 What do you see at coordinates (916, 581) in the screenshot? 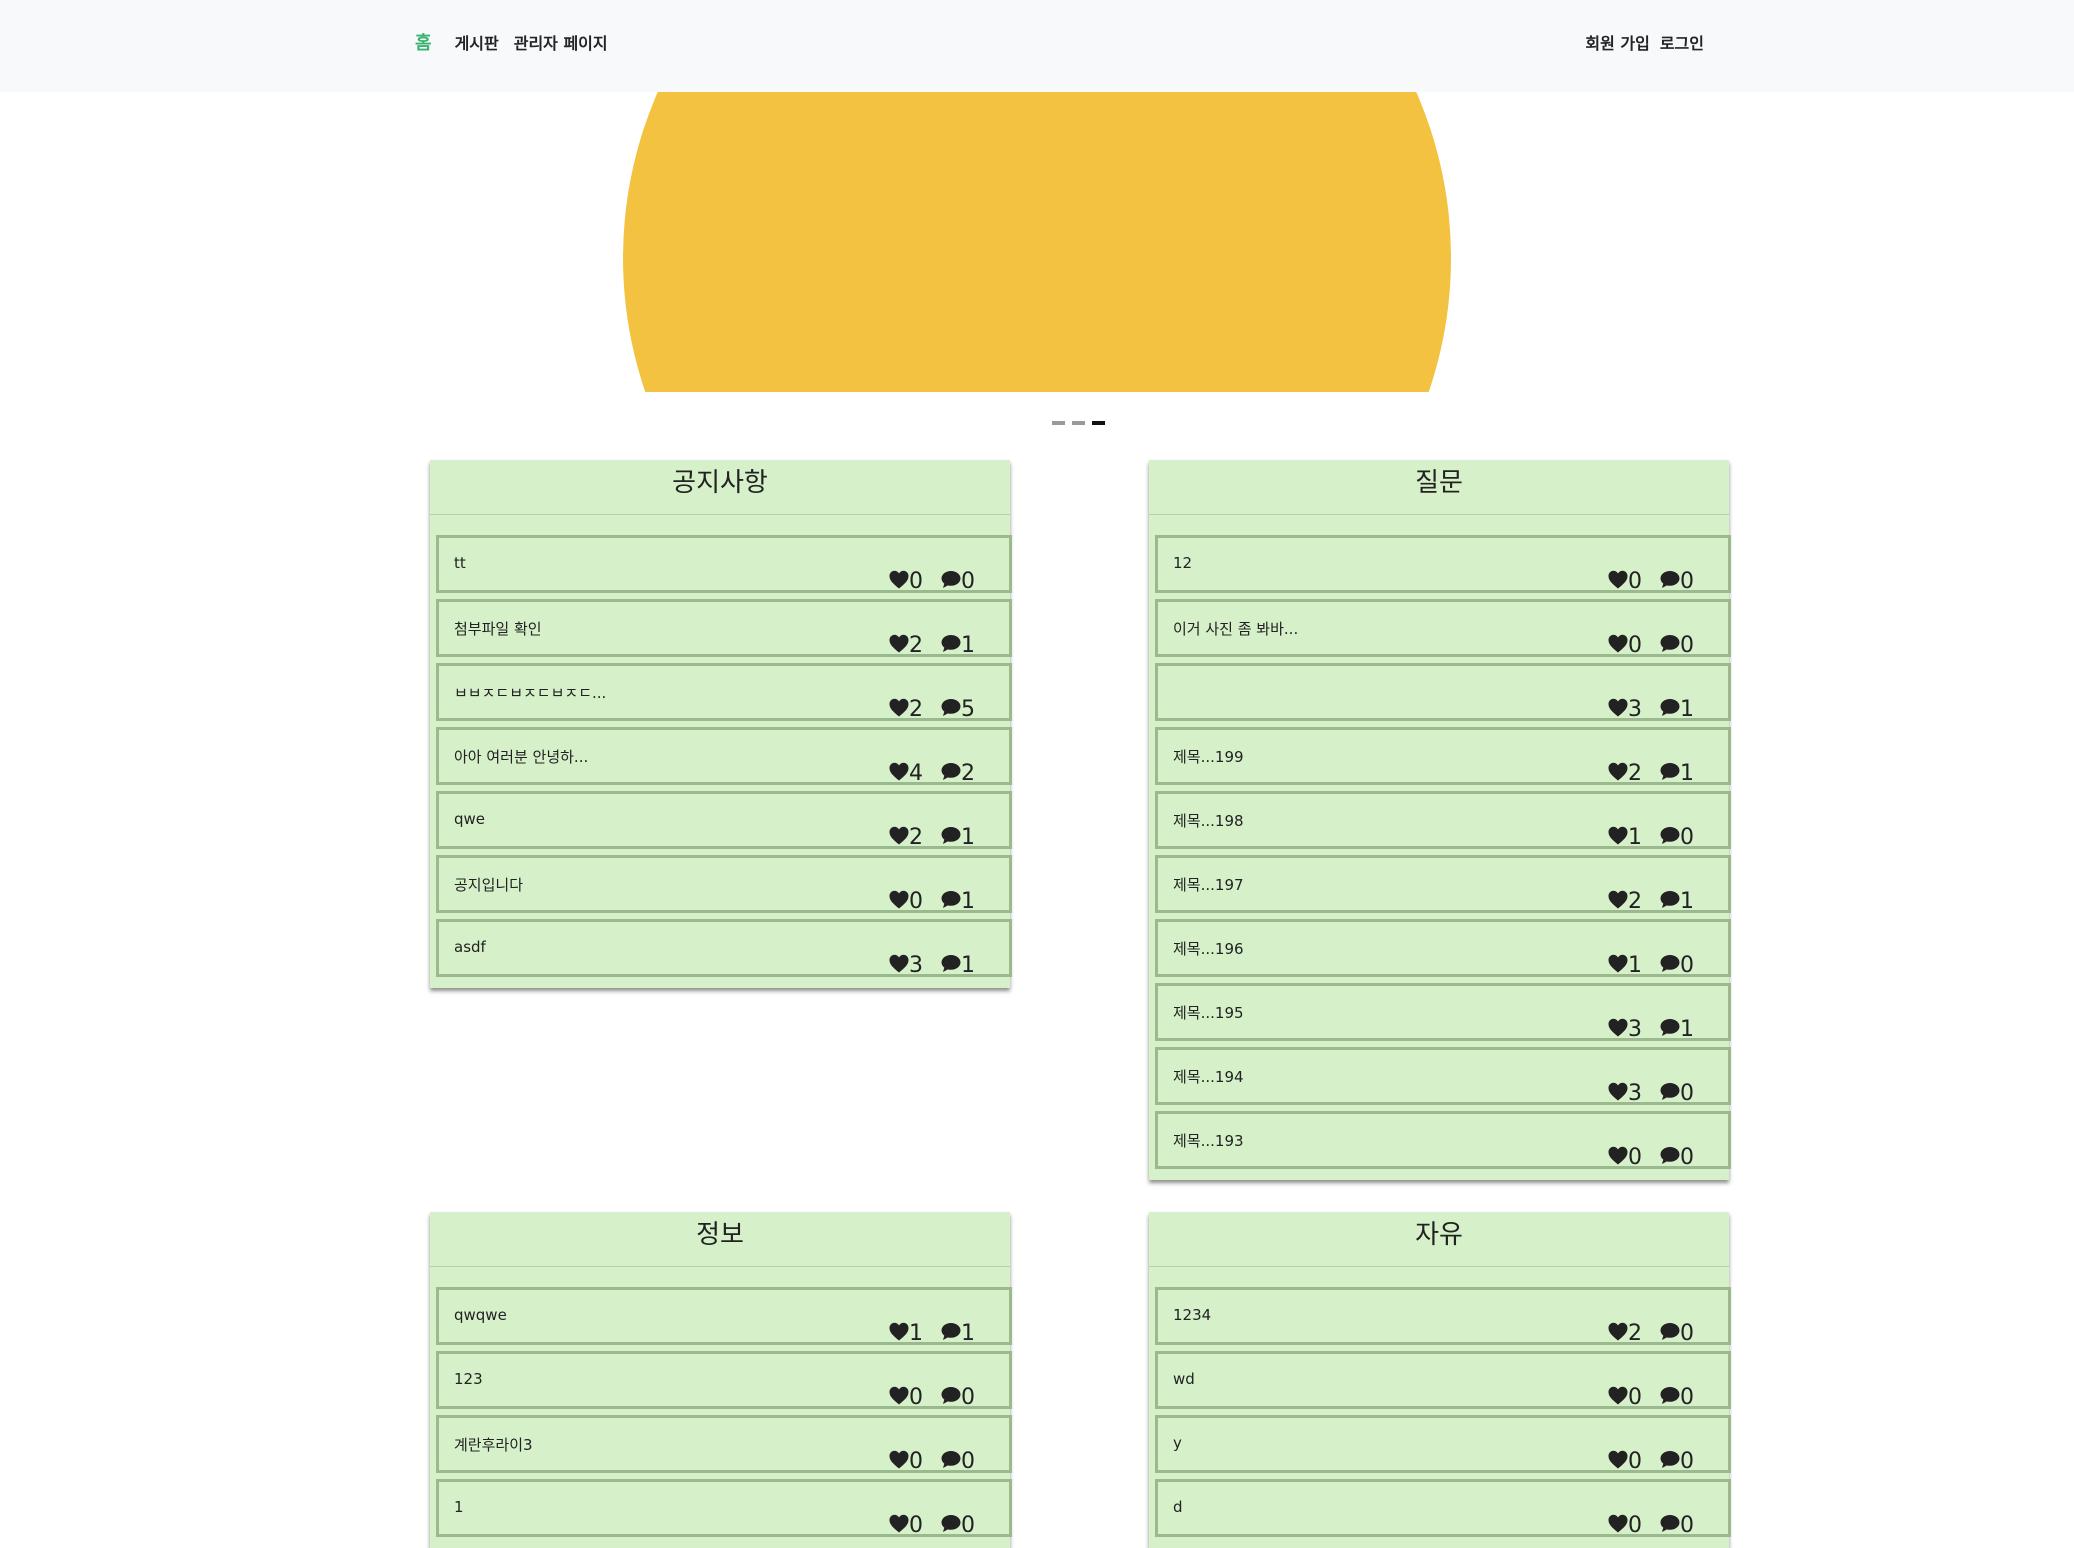
I see `like-value: 0` at bounding box center [916, 581].